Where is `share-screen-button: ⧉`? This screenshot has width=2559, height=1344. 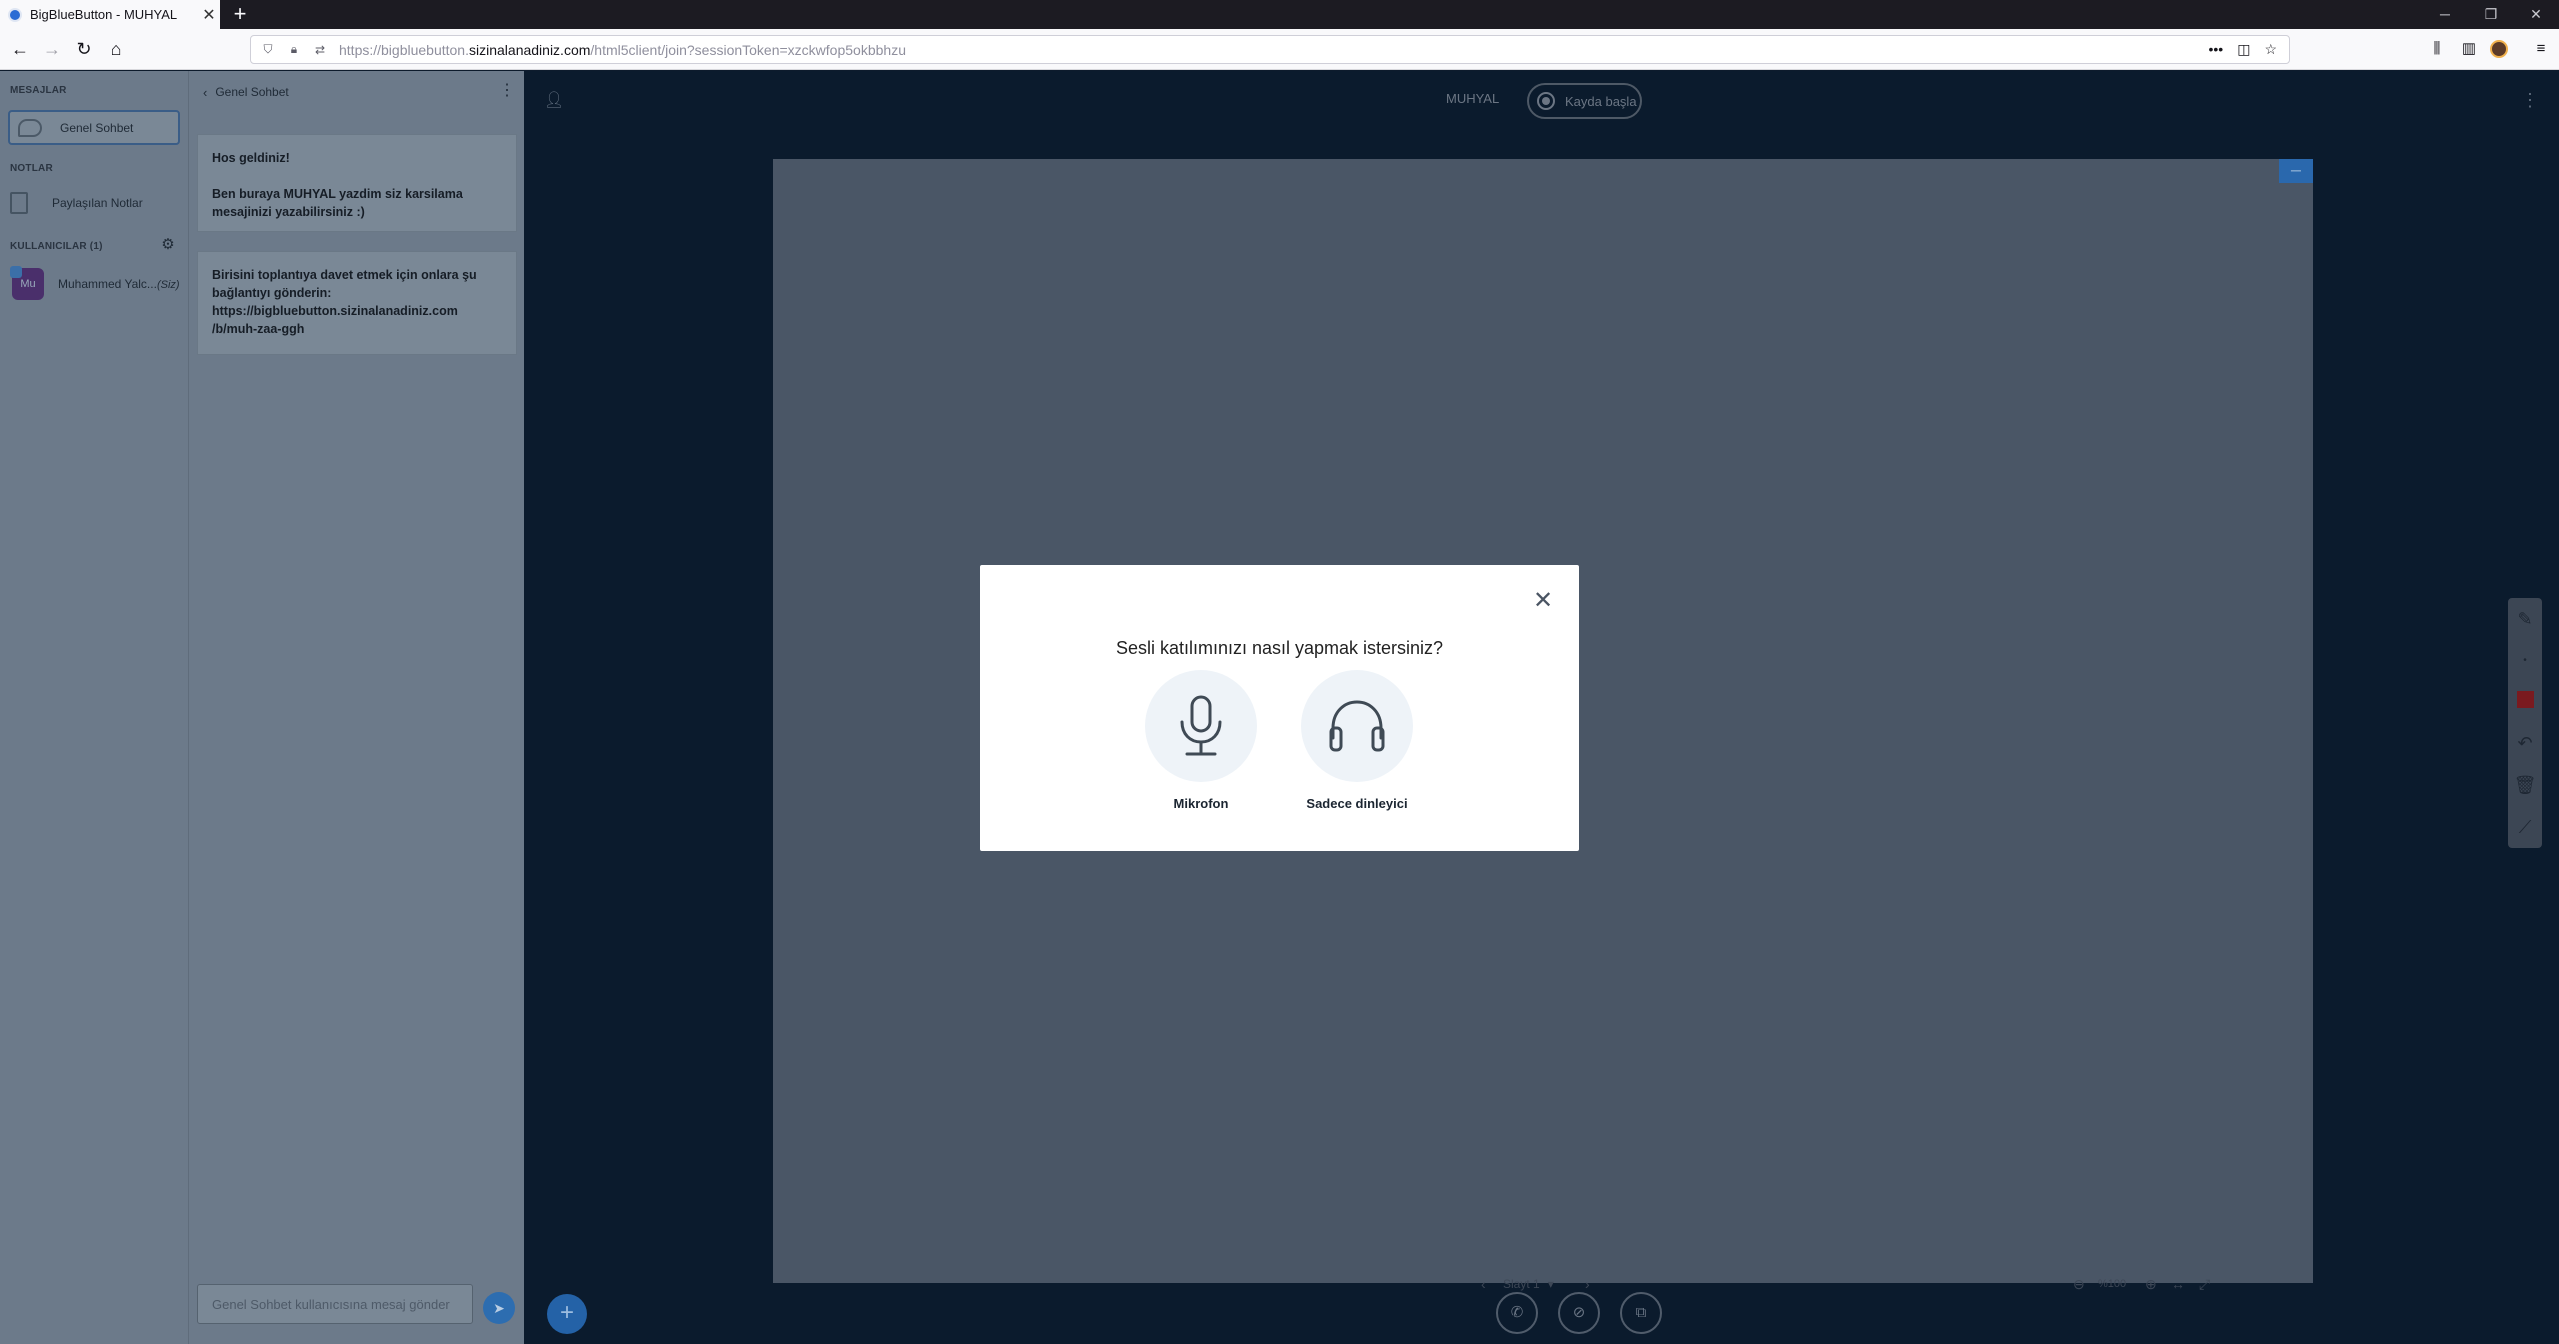
share-screen-button: ⧉ is located at coordinates (1641, 1313).